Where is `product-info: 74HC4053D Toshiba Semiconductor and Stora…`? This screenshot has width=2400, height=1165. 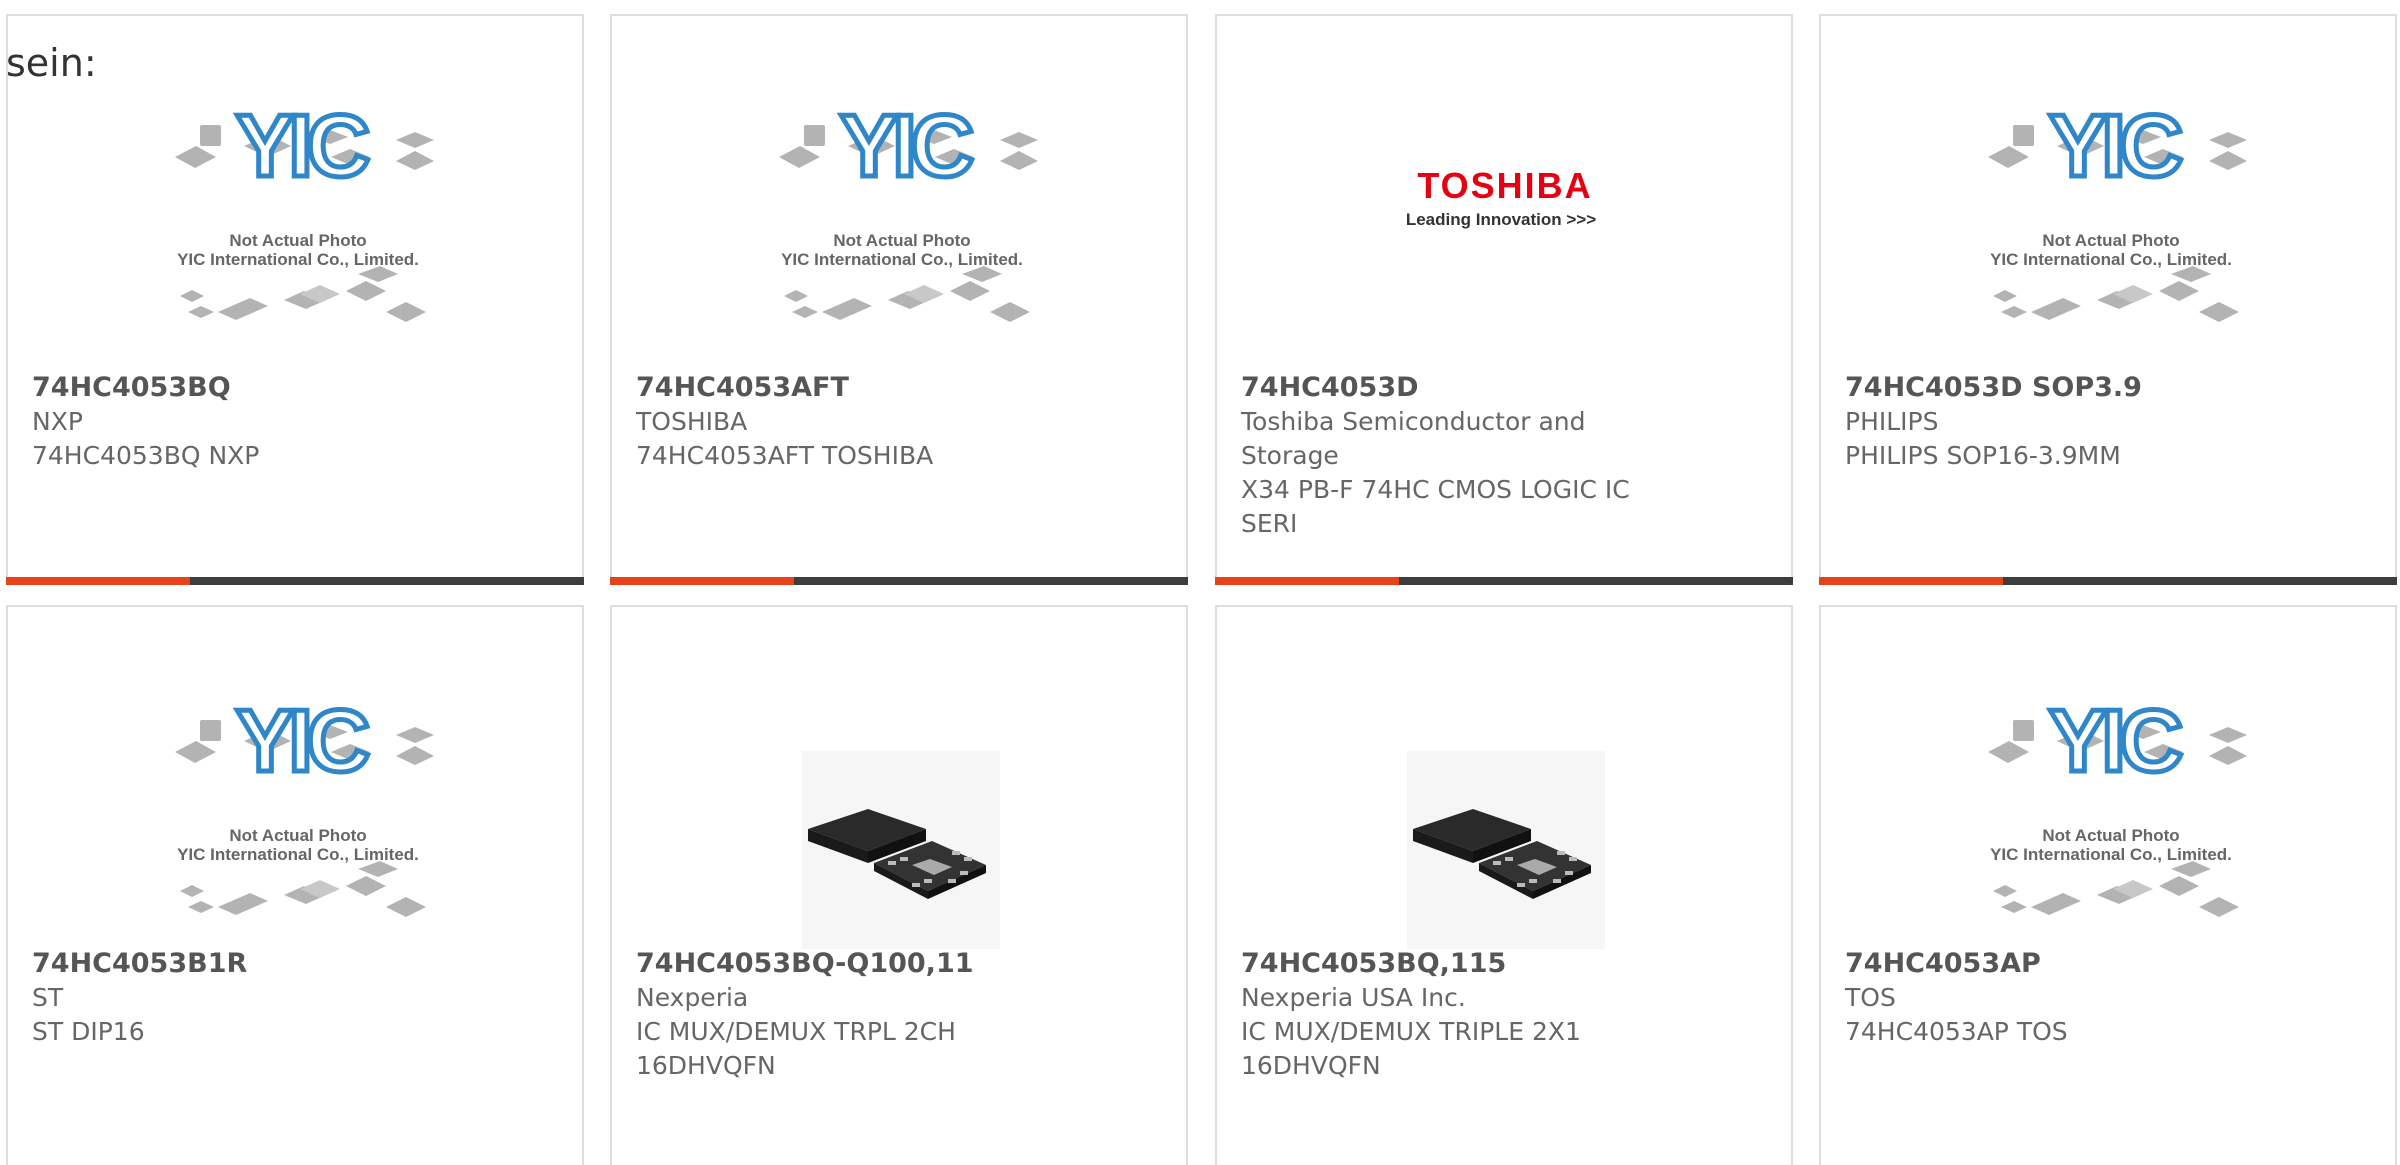
product-info: 74HC4053D Toshiba Semiconductor and Stora… is located at coordinates (1504, 456).